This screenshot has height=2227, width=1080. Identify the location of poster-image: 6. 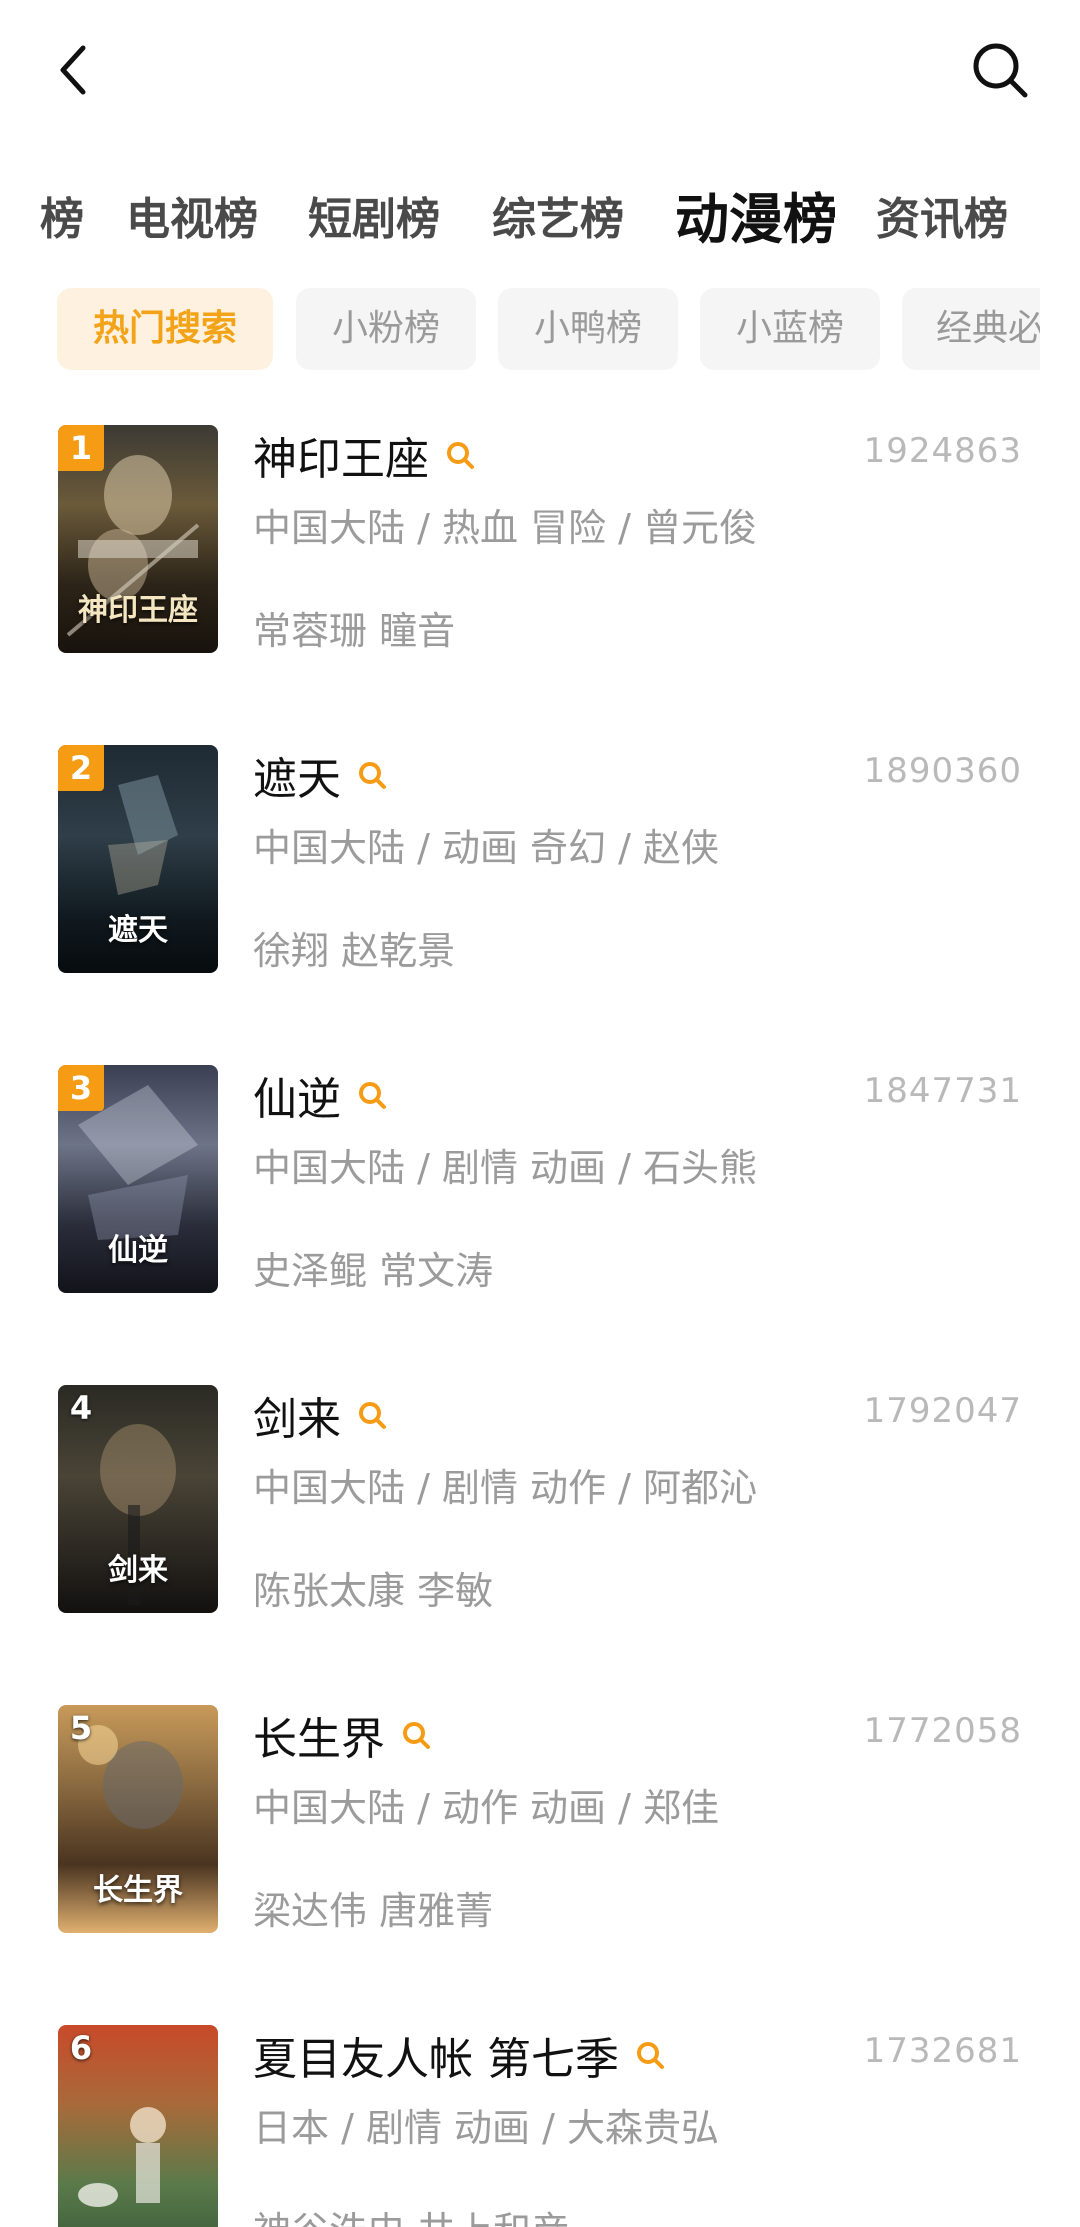
(138, 2126).